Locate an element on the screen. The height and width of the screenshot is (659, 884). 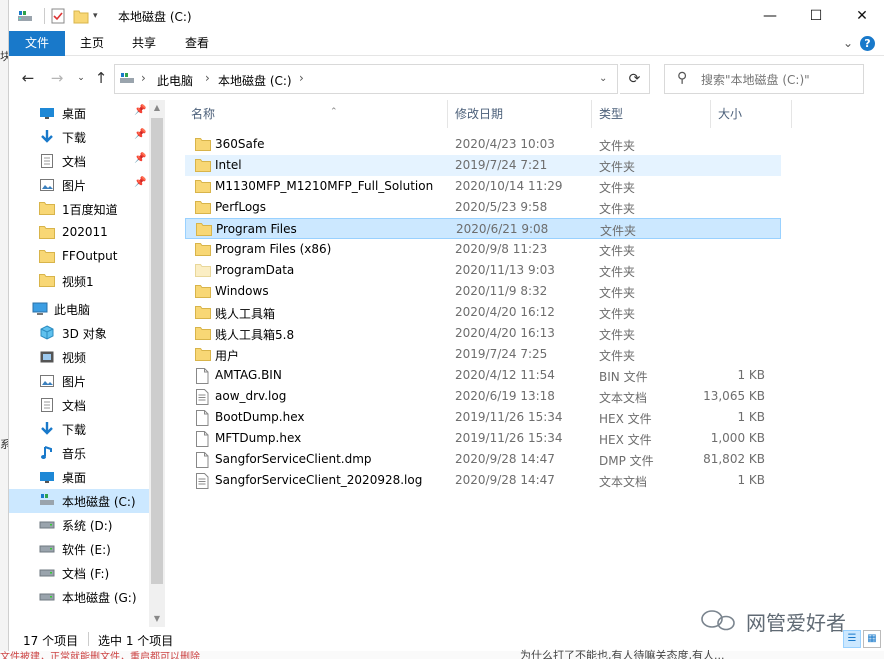
nav-item-quick-7: 视频1 is located at coordinates (79, 281).